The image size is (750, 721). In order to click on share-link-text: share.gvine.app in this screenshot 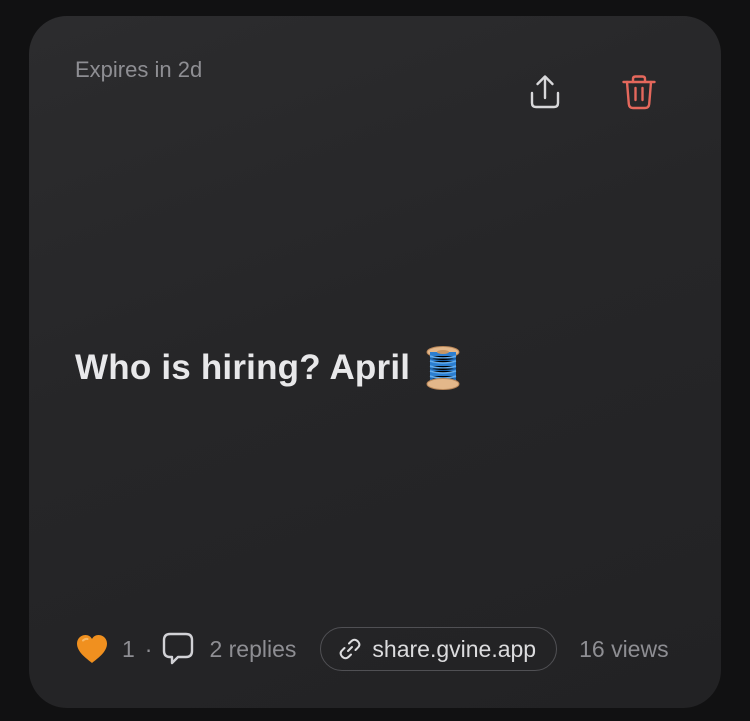, I will do `click(454, 648)`.